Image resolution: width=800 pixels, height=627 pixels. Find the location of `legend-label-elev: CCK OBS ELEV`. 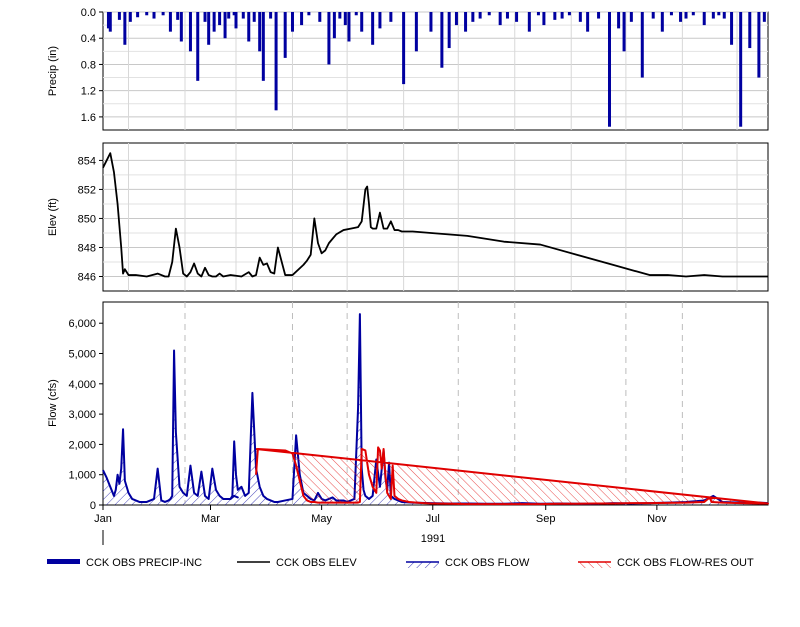

legend-label-elev: CCK OBS ELEV is located at coordinates (316, 563).